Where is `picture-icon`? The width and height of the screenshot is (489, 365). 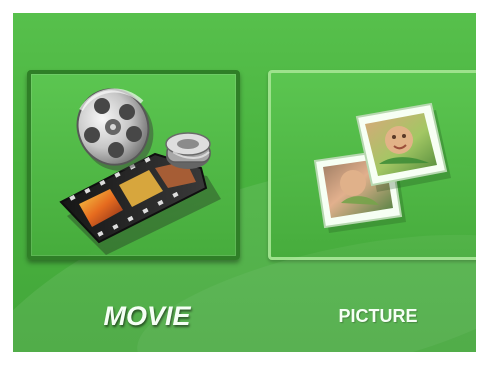
picture-icon is located at coordinates (382, 167).